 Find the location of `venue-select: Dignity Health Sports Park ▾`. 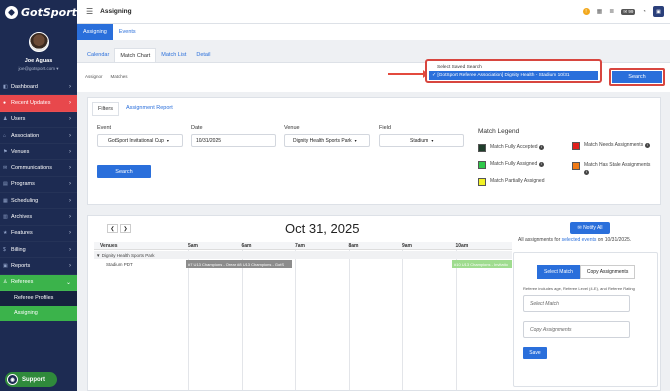

venue-select: Dignity Health Sports Park ▾ is located at coordinates (327, 140).